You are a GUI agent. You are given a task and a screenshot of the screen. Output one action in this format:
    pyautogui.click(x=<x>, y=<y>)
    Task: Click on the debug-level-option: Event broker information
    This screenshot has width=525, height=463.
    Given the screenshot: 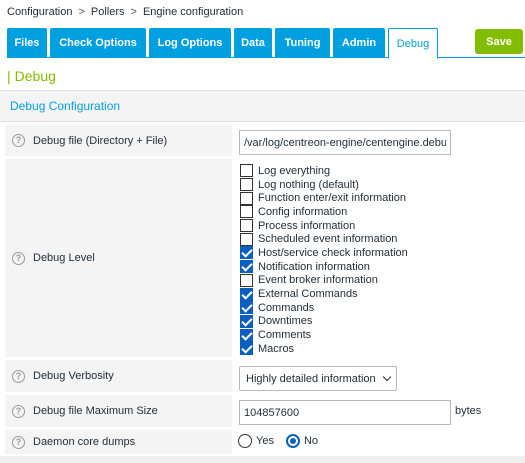 What is the action you would take?
    pyautogui.click(x=324, y=280)
    